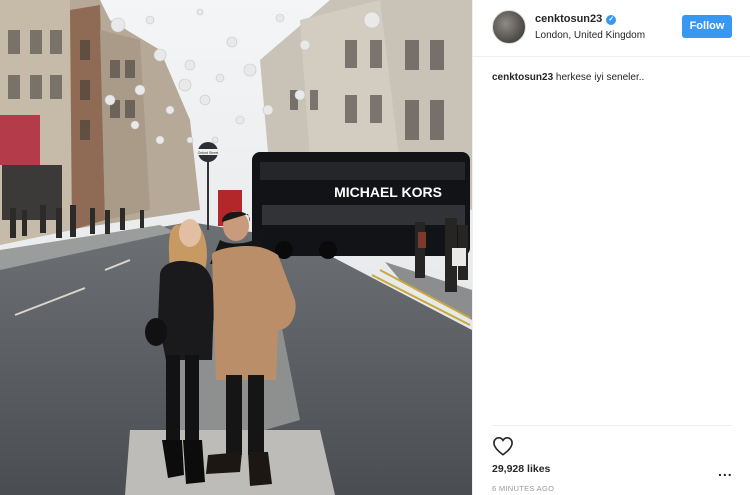  What do you see at coordinates (509, 27) in the screenshot?
I see `avatar` at bounding box center [509, 27].